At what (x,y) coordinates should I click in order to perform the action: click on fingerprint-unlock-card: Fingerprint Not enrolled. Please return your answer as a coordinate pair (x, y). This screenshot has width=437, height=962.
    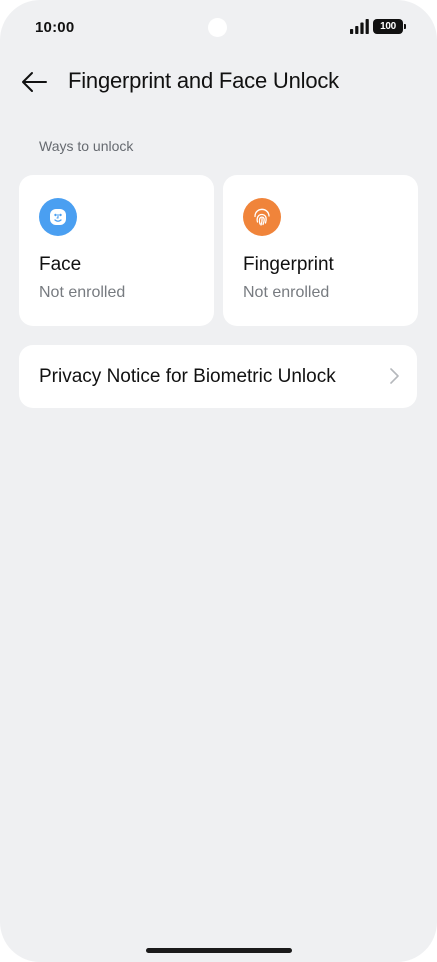
    Looking at the image, I should click on (320, 250).